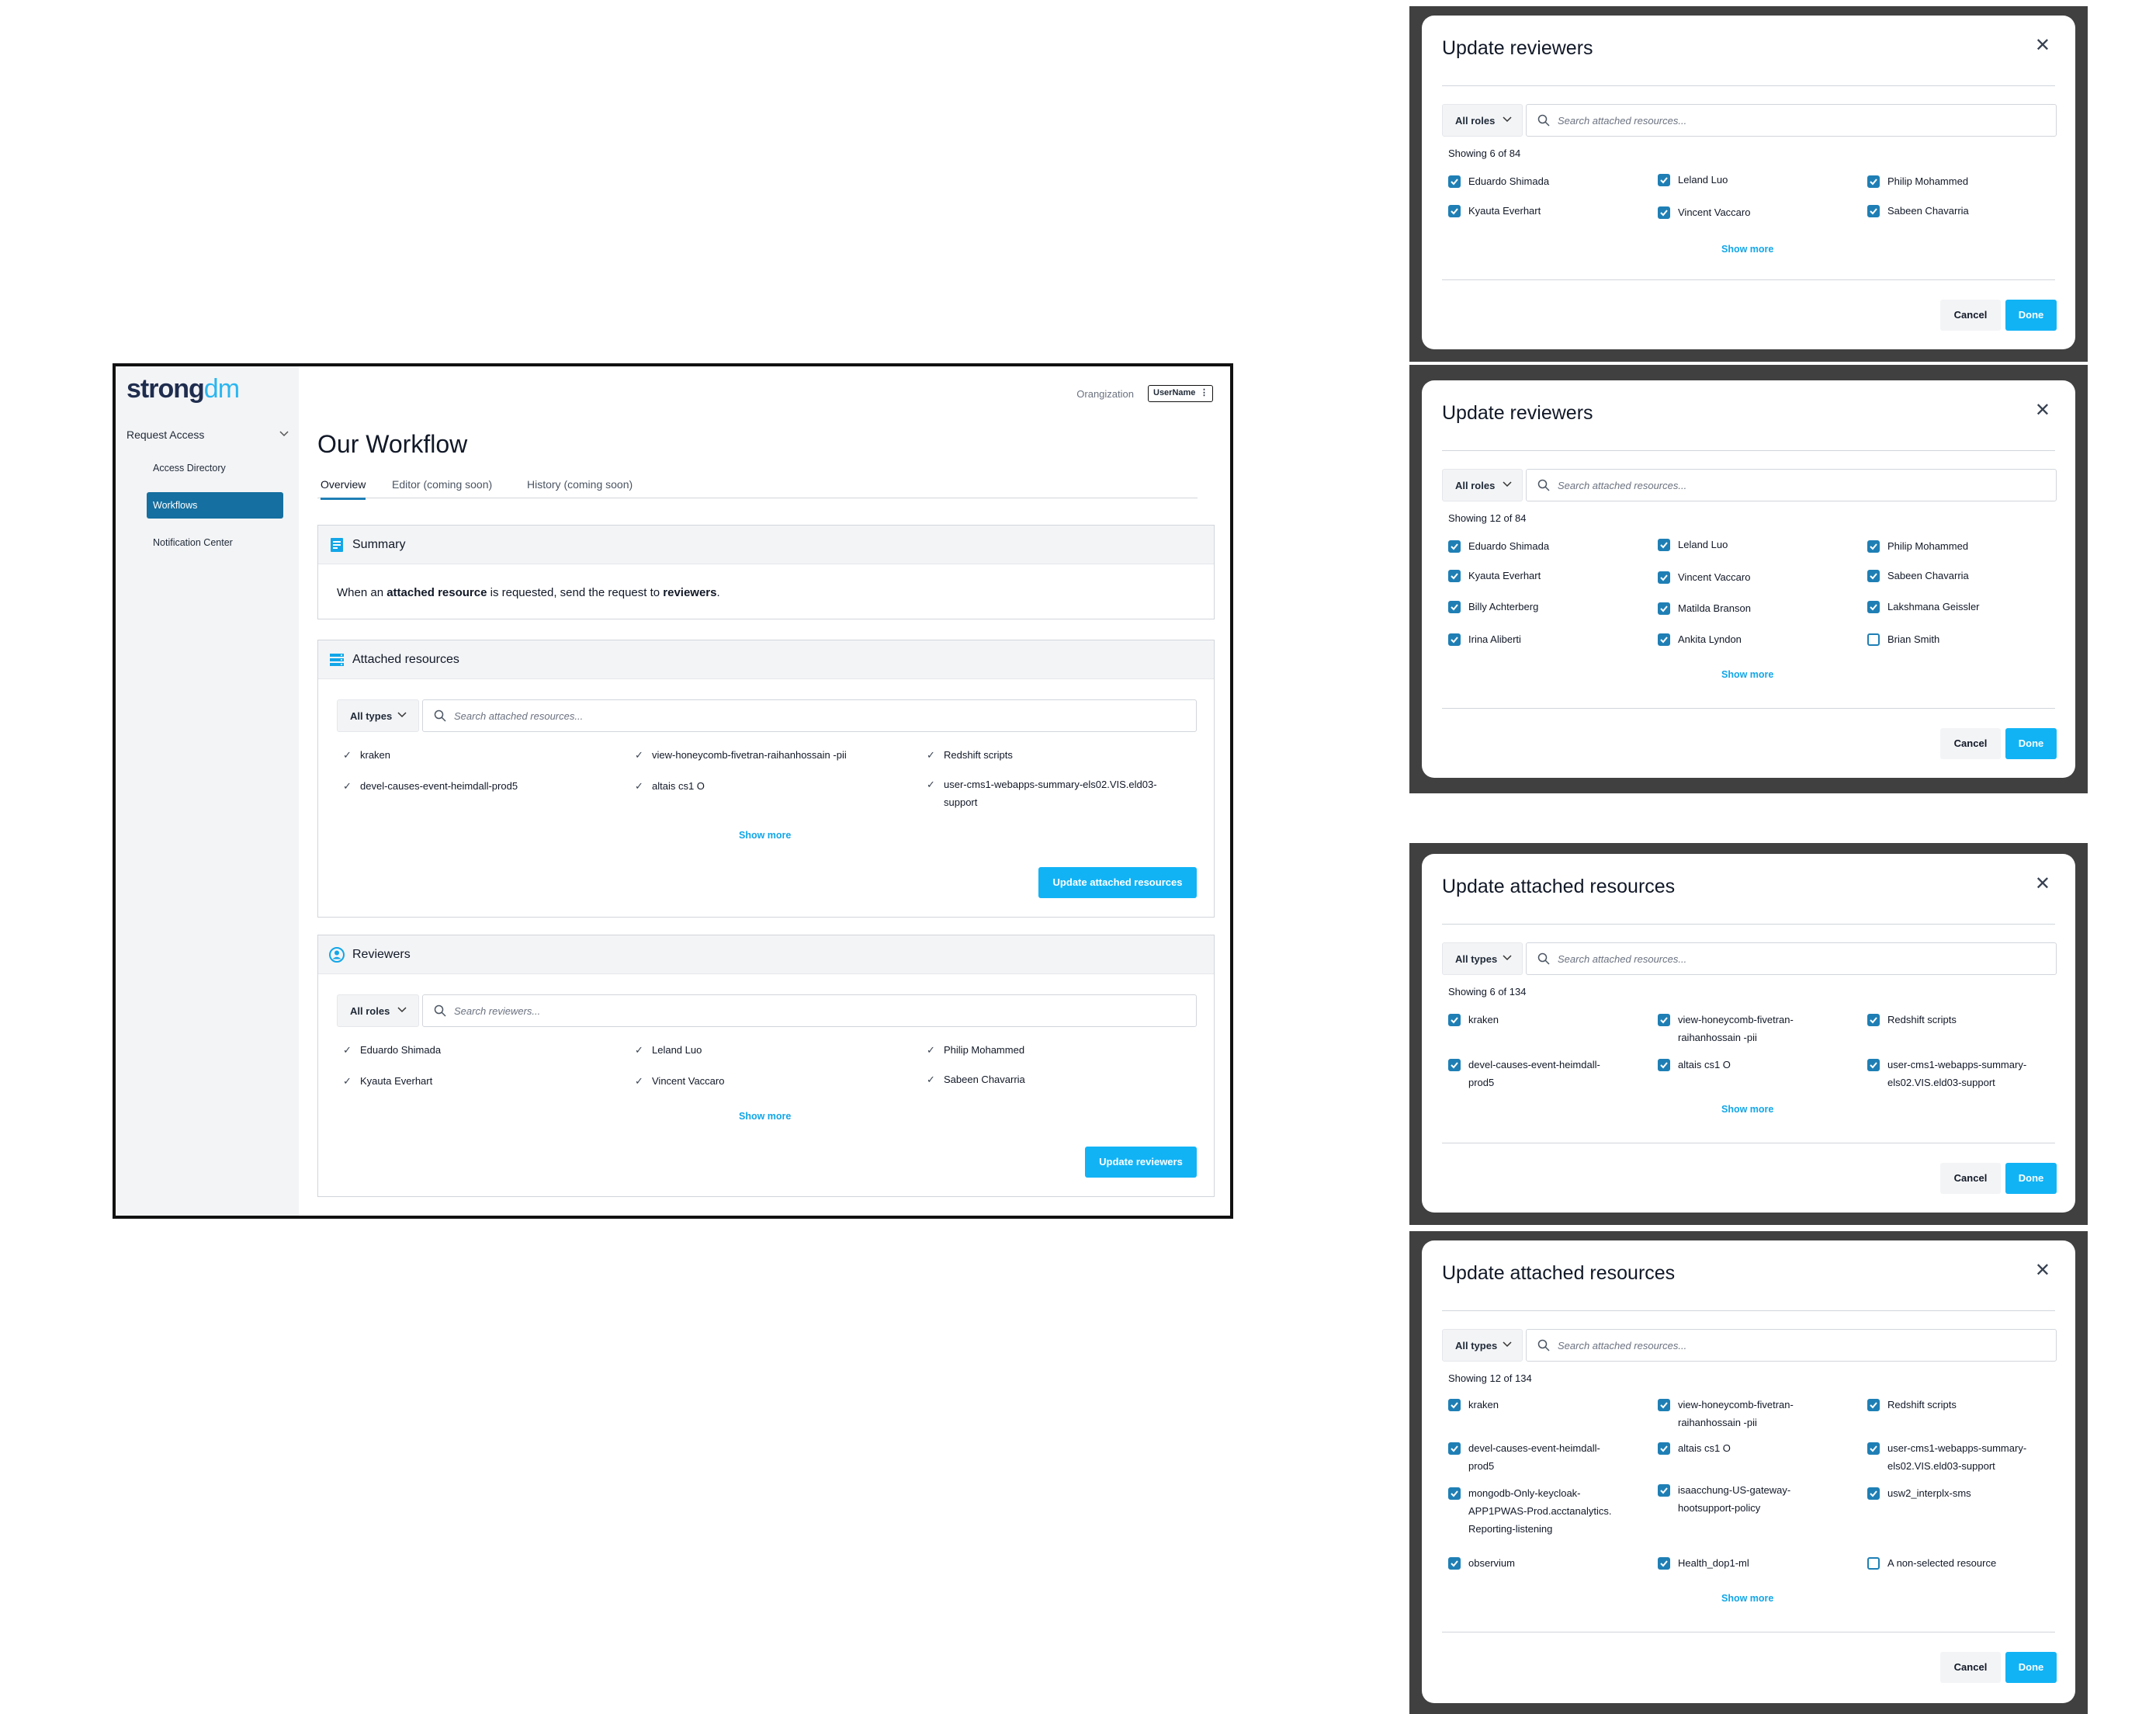  I want to click on checkbox-item: usw2_interplx-sms, so click(1919, 1493).